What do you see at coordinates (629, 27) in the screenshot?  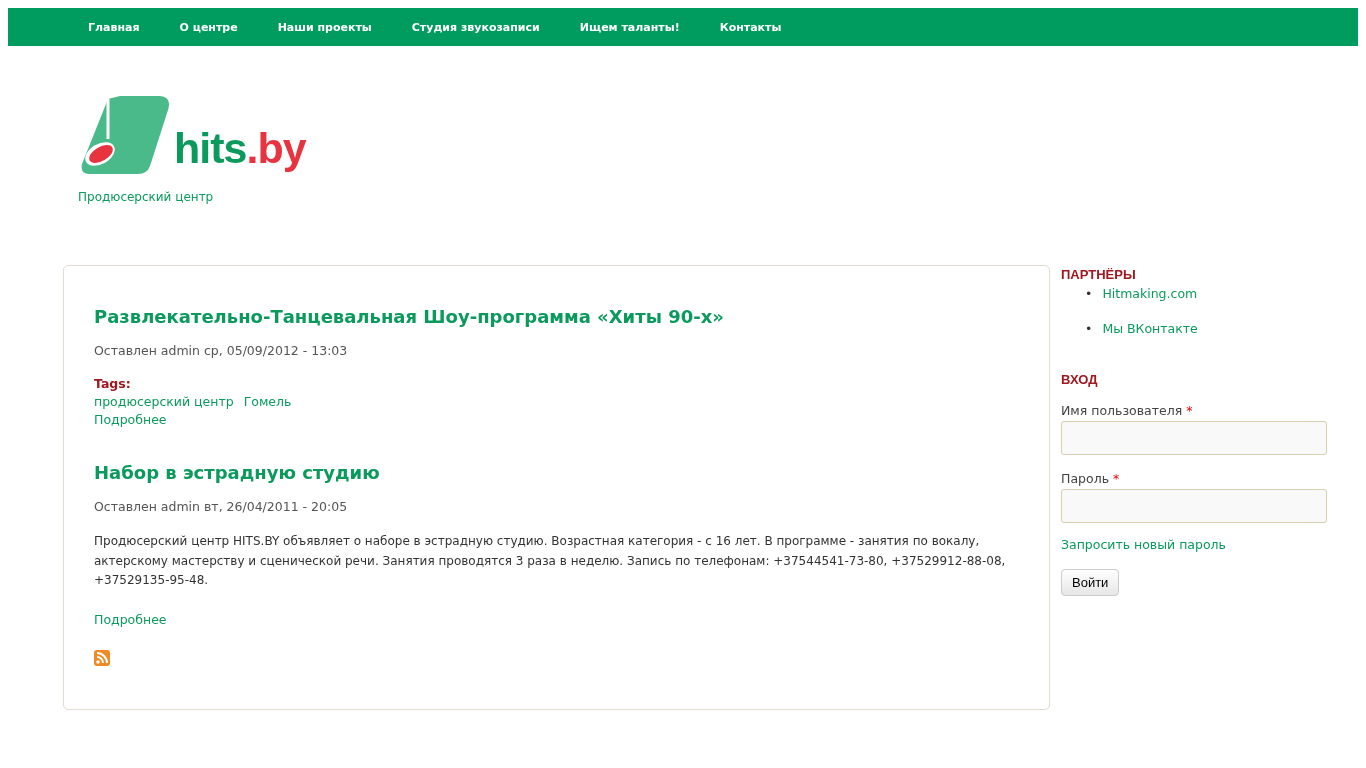 I see `nav-link: Ищем таланты!` at bounding box center [629, 27].